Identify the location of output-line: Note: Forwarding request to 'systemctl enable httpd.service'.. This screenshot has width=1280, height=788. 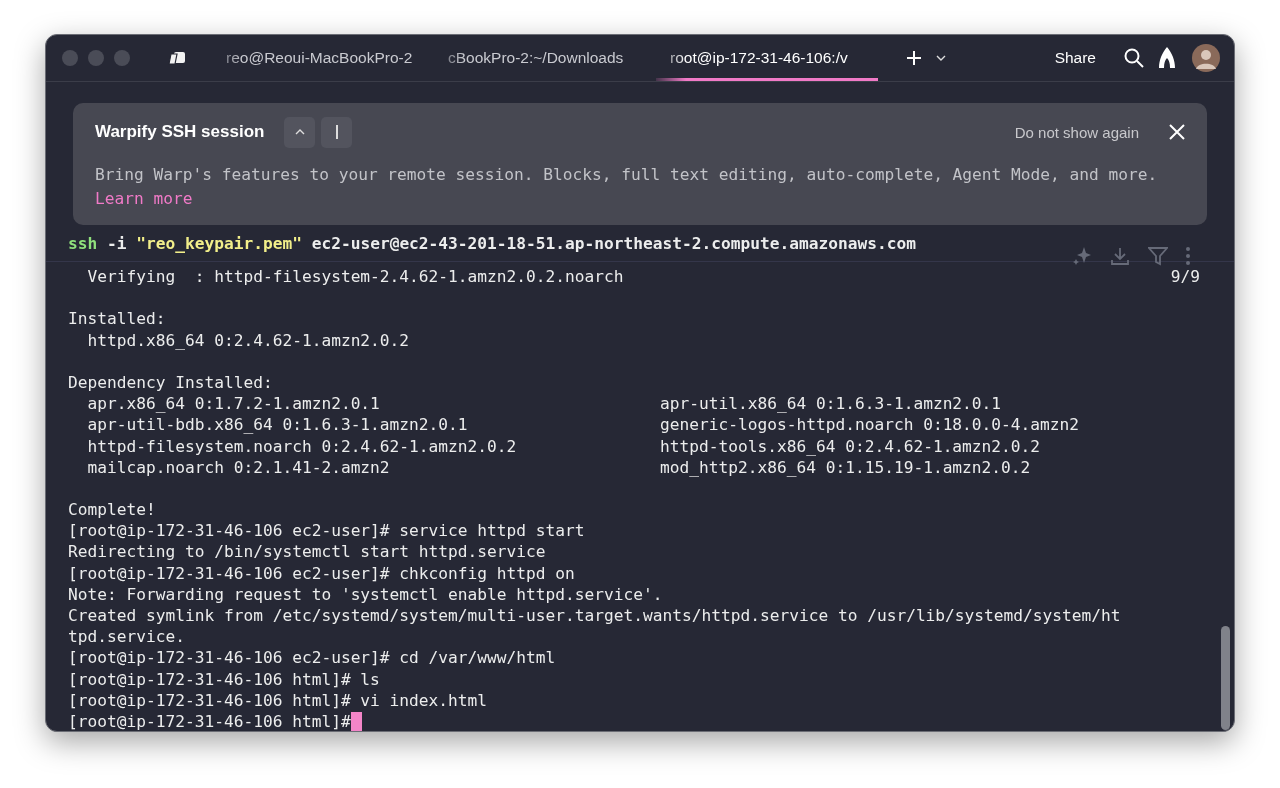
(365, 594).